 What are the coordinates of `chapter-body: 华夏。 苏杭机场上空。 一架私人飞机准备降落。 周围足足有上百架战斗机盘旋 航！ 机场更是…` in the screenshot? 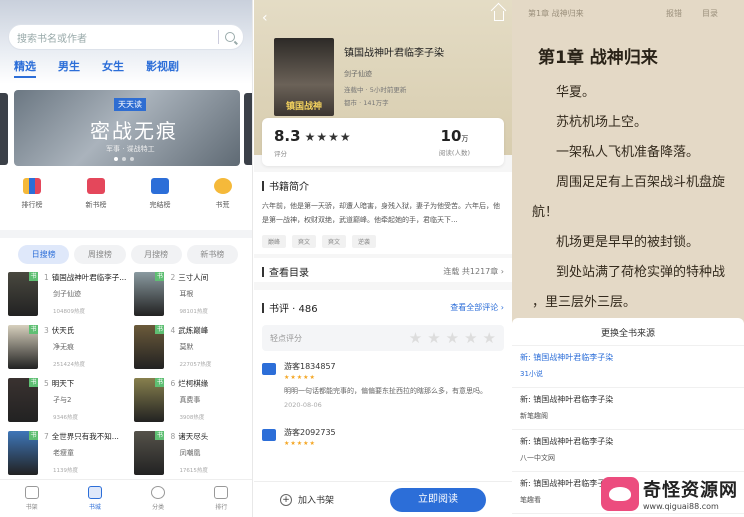 It's located at (628, 198).